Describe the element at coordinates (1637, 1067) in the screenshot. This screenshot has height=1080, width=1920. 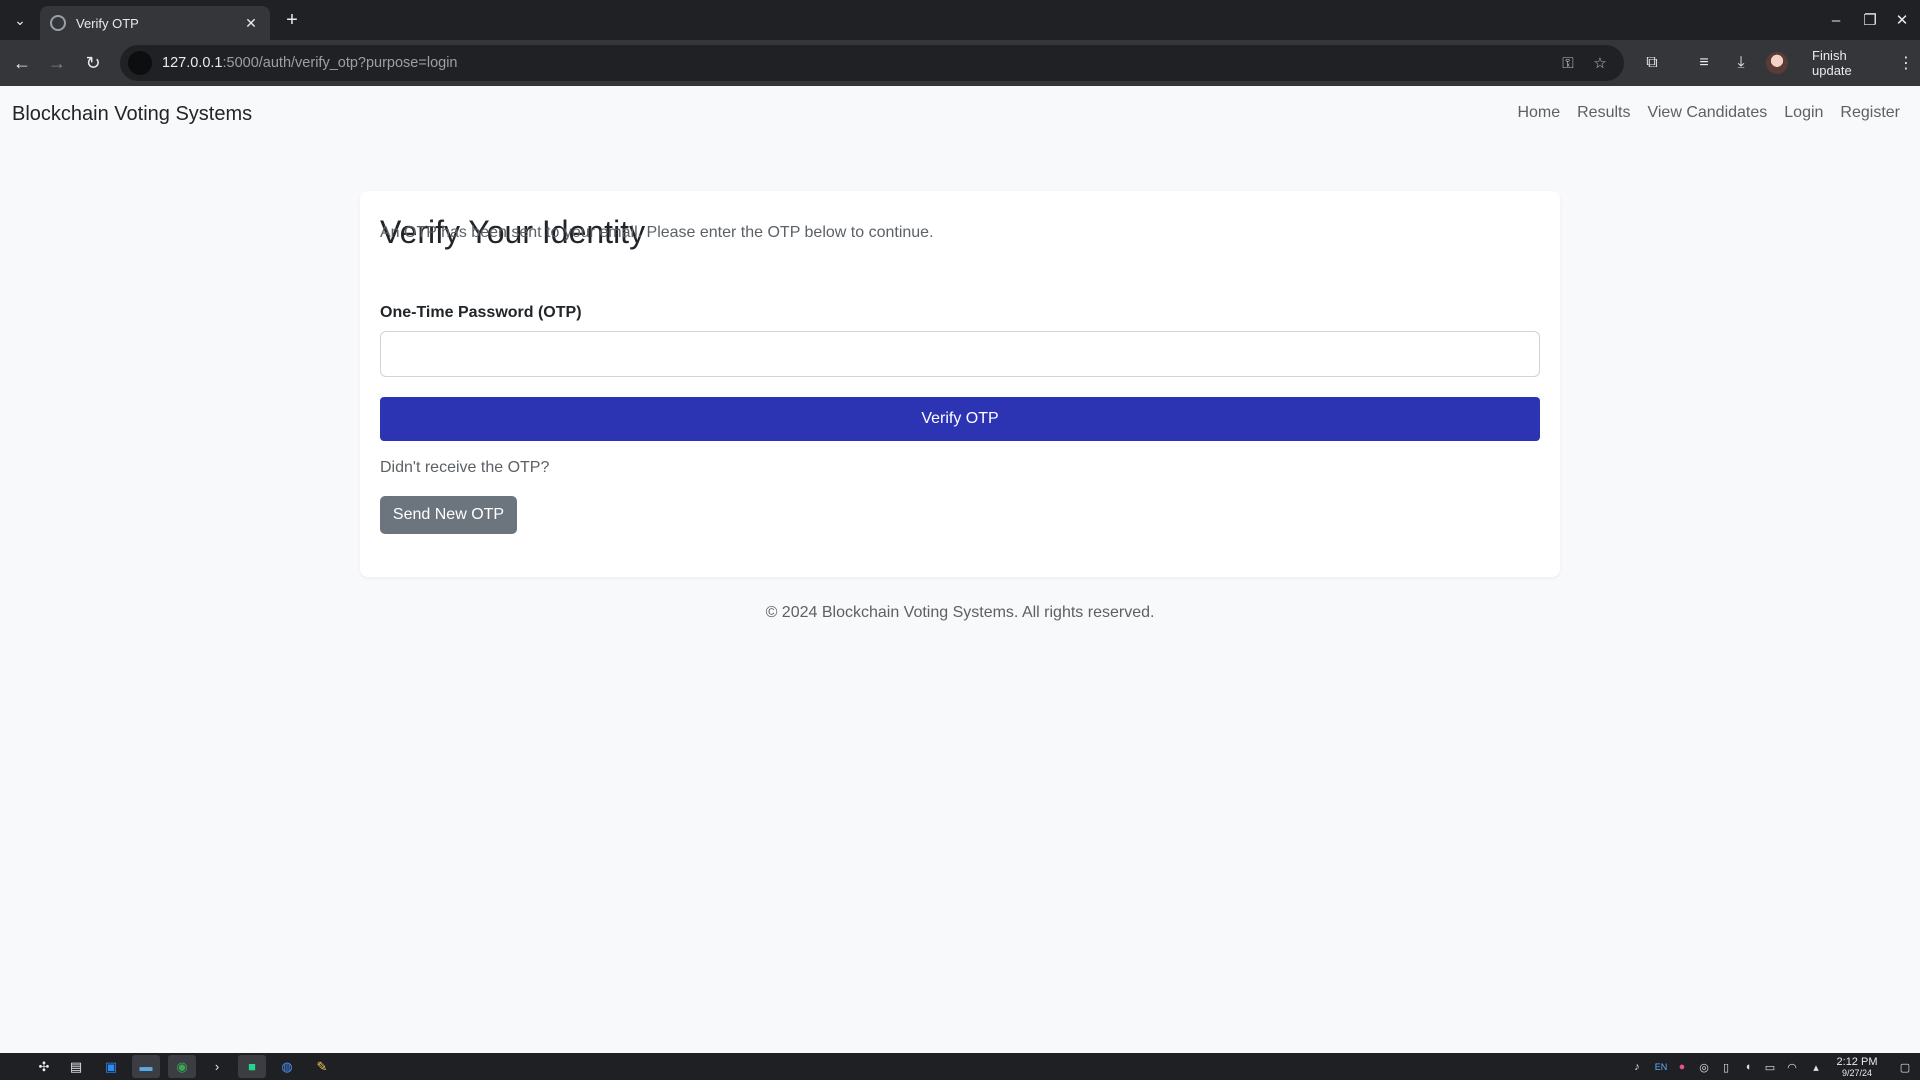
I see `notification-bell-icon: ♪` at that location.